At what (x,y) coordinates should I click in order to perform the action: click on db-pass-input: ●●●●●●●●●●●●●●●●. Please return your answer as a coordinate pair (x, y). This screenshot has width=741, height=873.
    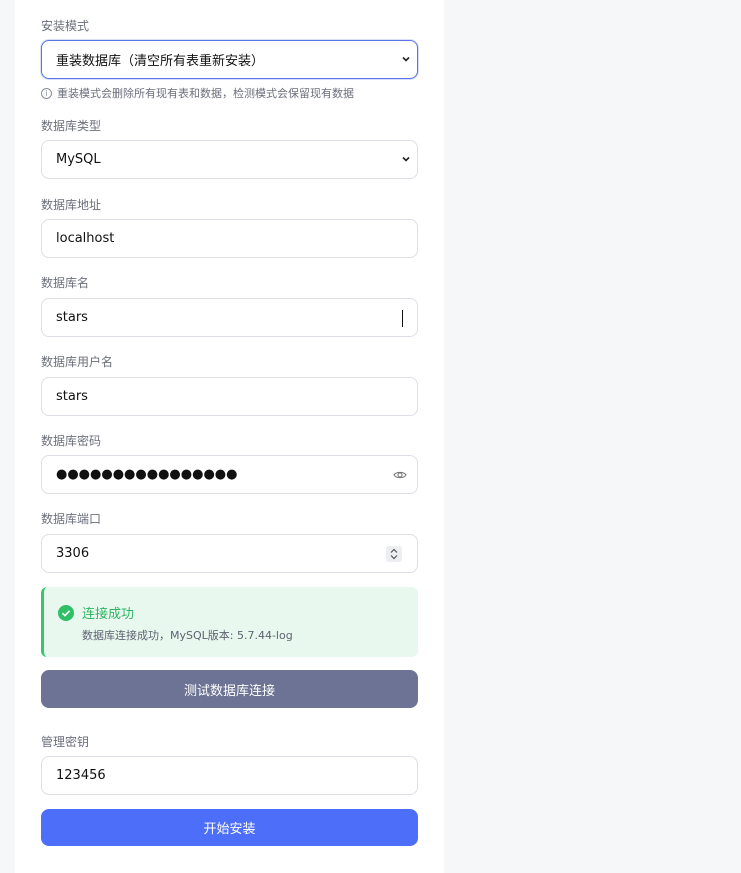
    Looking at the image, I should click on (229, 474).